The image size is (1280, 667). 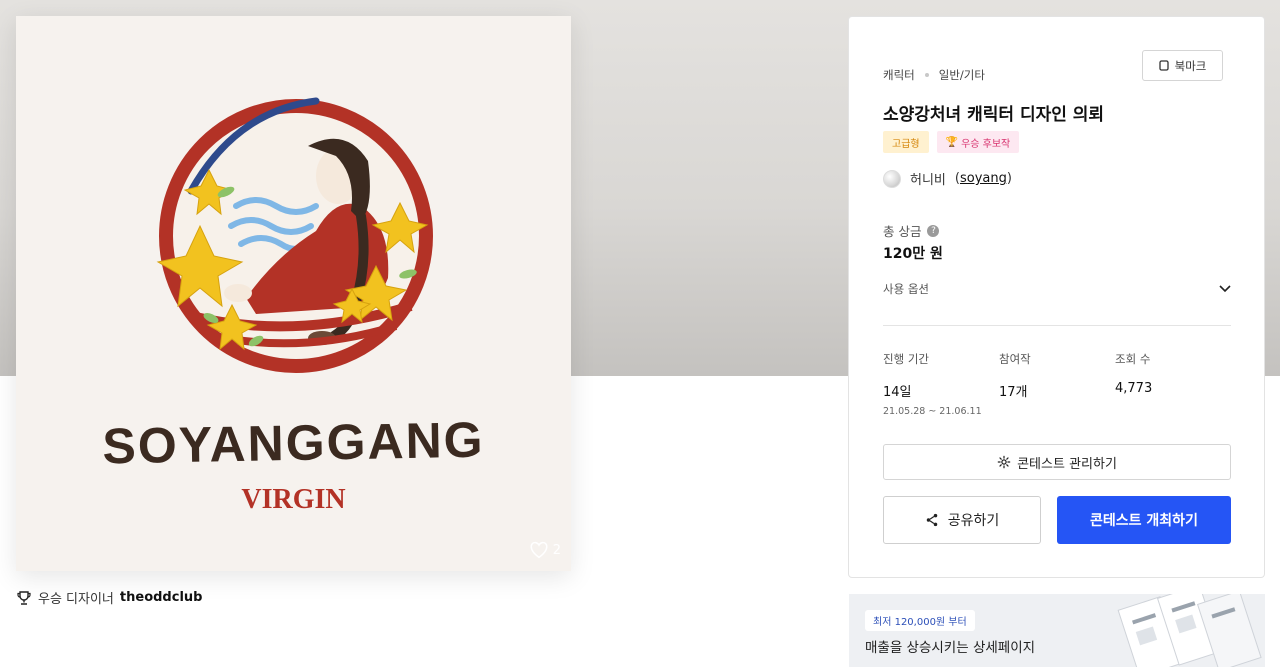 What do you see at coordinates (1133, 359) in the screenshot?
I see `views-label: 조회 수` at bounding box center [1133, 359].